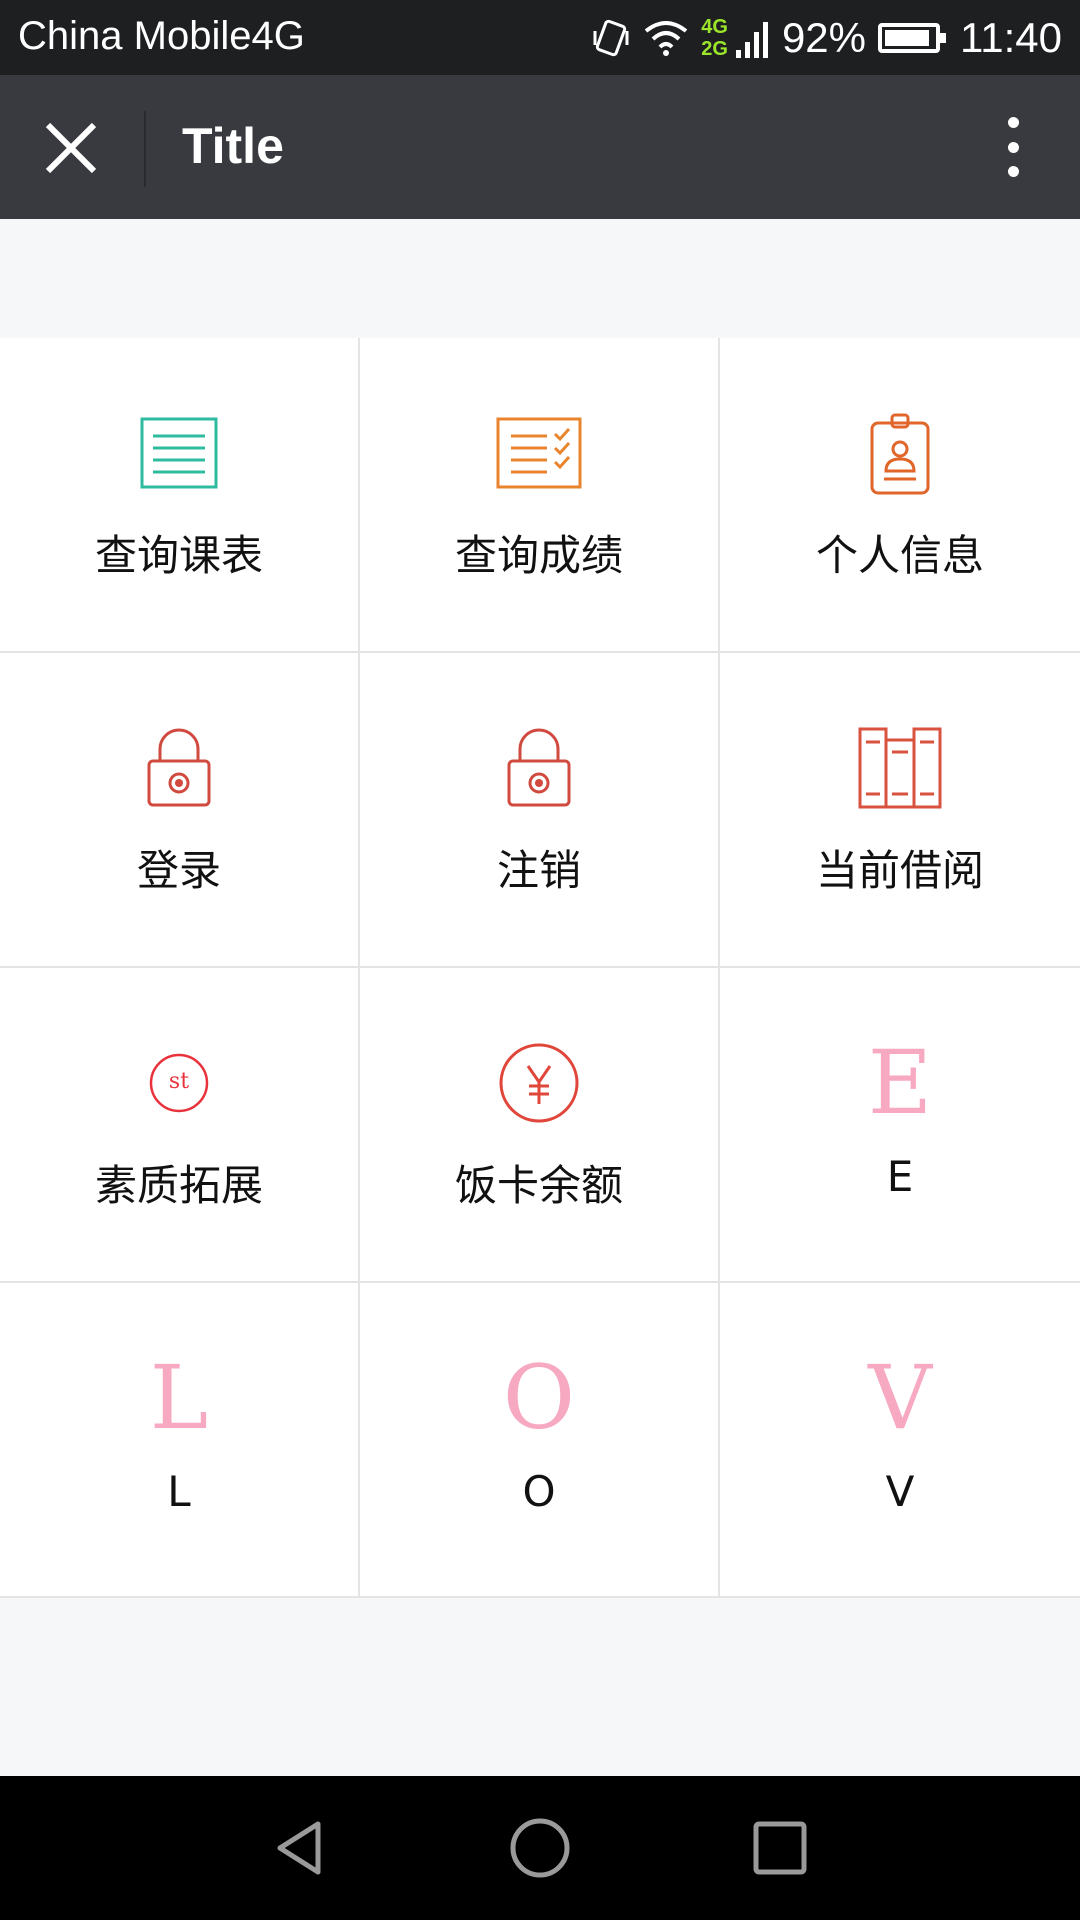  What do you see at coordinates (907, 37) in the screenshot?
I see `battery-fill` at bounding box center [907, 37].